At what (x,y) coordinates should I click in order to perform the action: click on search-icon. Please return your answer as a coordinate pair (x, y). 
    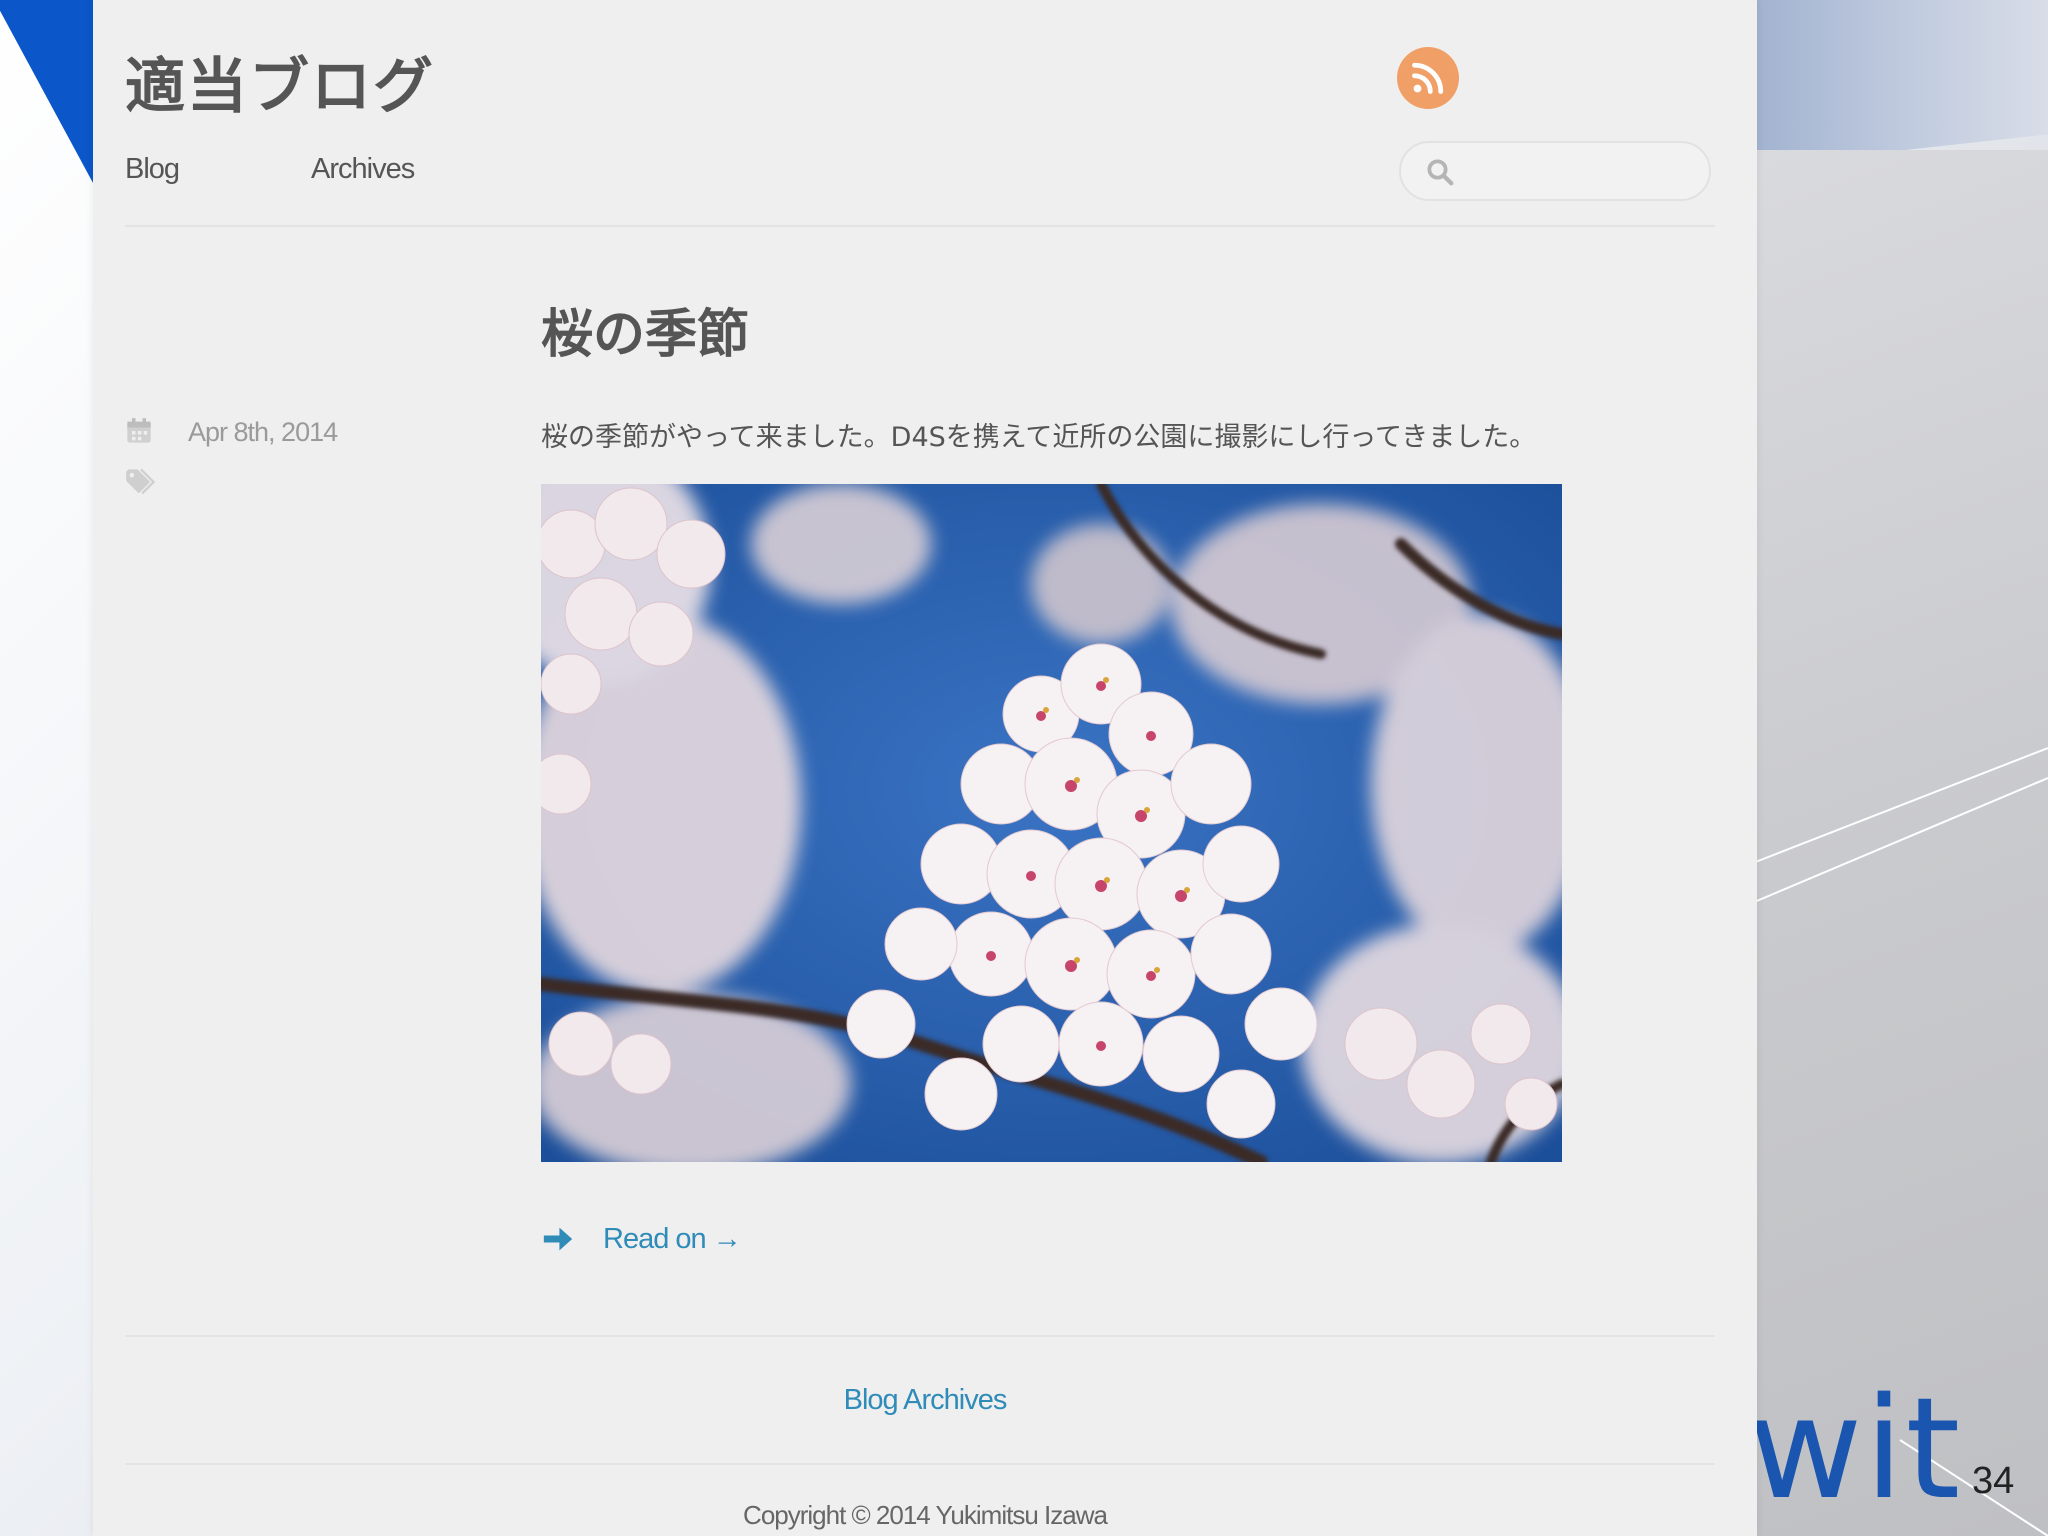
    Looking at the image, I should click on (1440, 172).